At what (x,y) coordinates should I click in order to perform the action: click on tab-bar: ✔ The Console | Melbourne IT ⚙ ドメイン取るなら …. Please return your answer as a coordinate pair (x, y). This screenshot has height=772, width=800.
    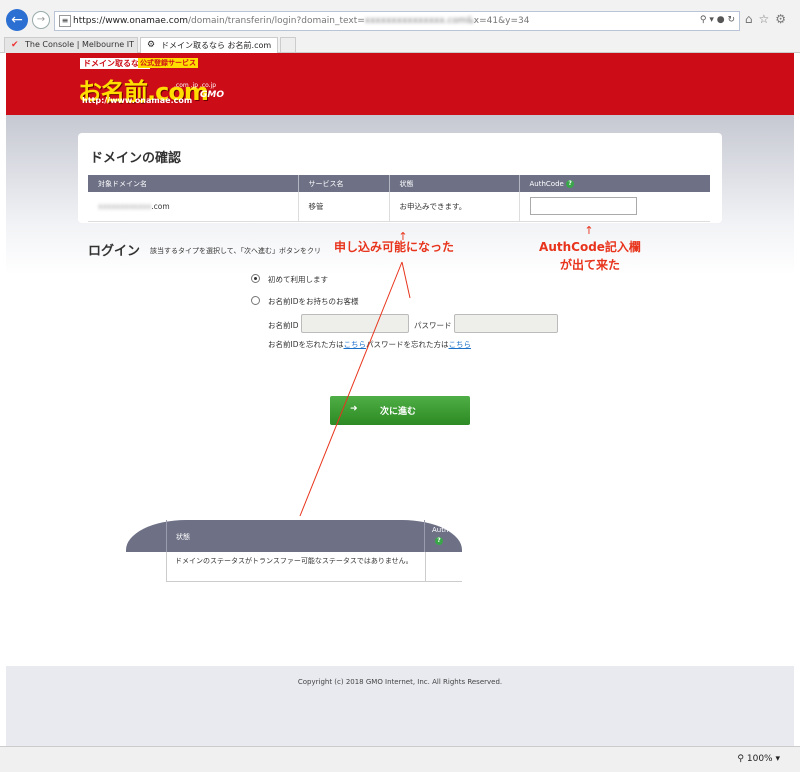
    Looking at the image, I should click on (400, 45).